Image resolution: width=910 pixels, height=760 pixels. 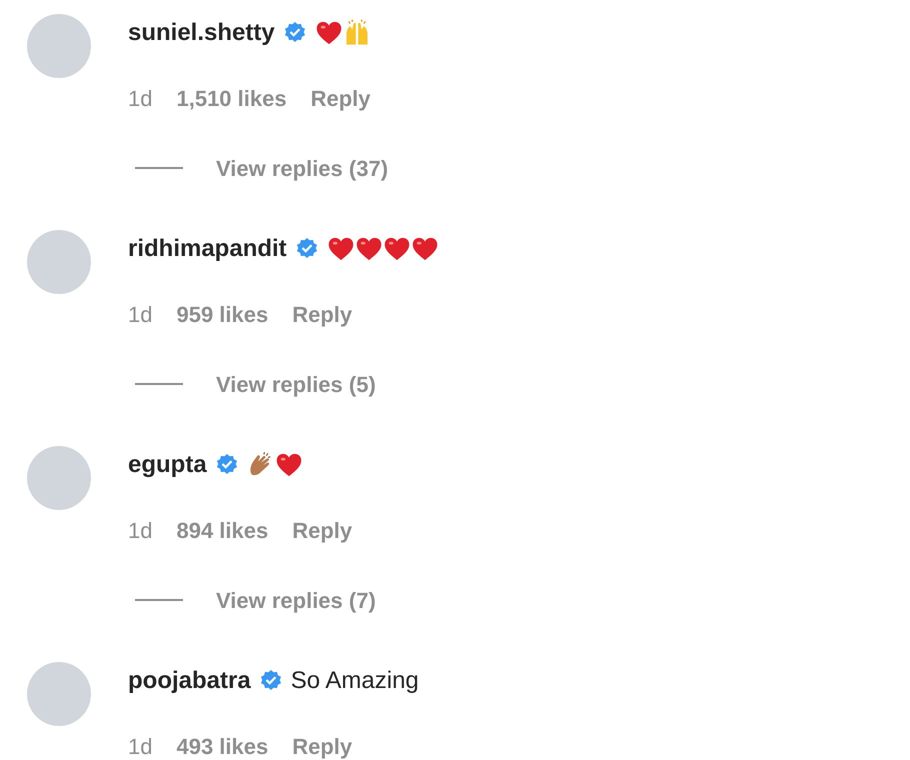 I want to click on likes-count: 493 likes, so click(x=222, y=745).